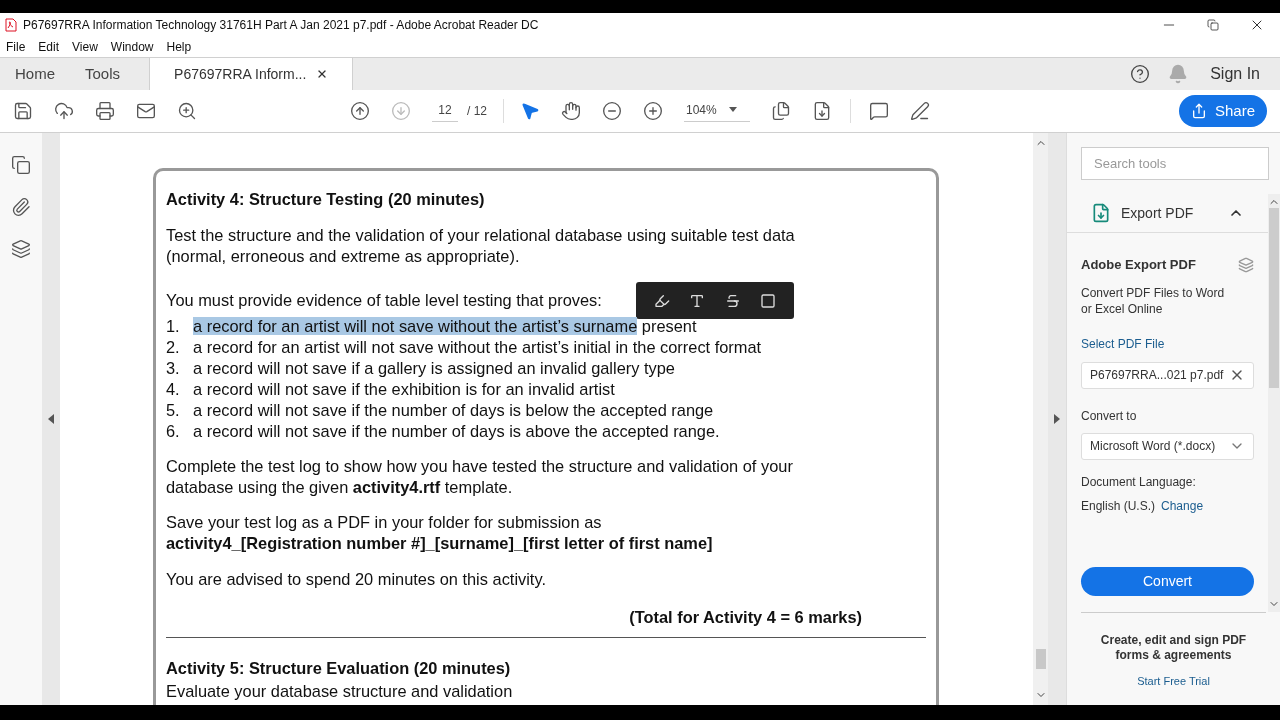 The height and width of the screenshot is (720, 1280). What do you see at coordinates (1175, 163) in the screenshot?
I see `search-field: Search tools` at bounding box center [1175, 163].